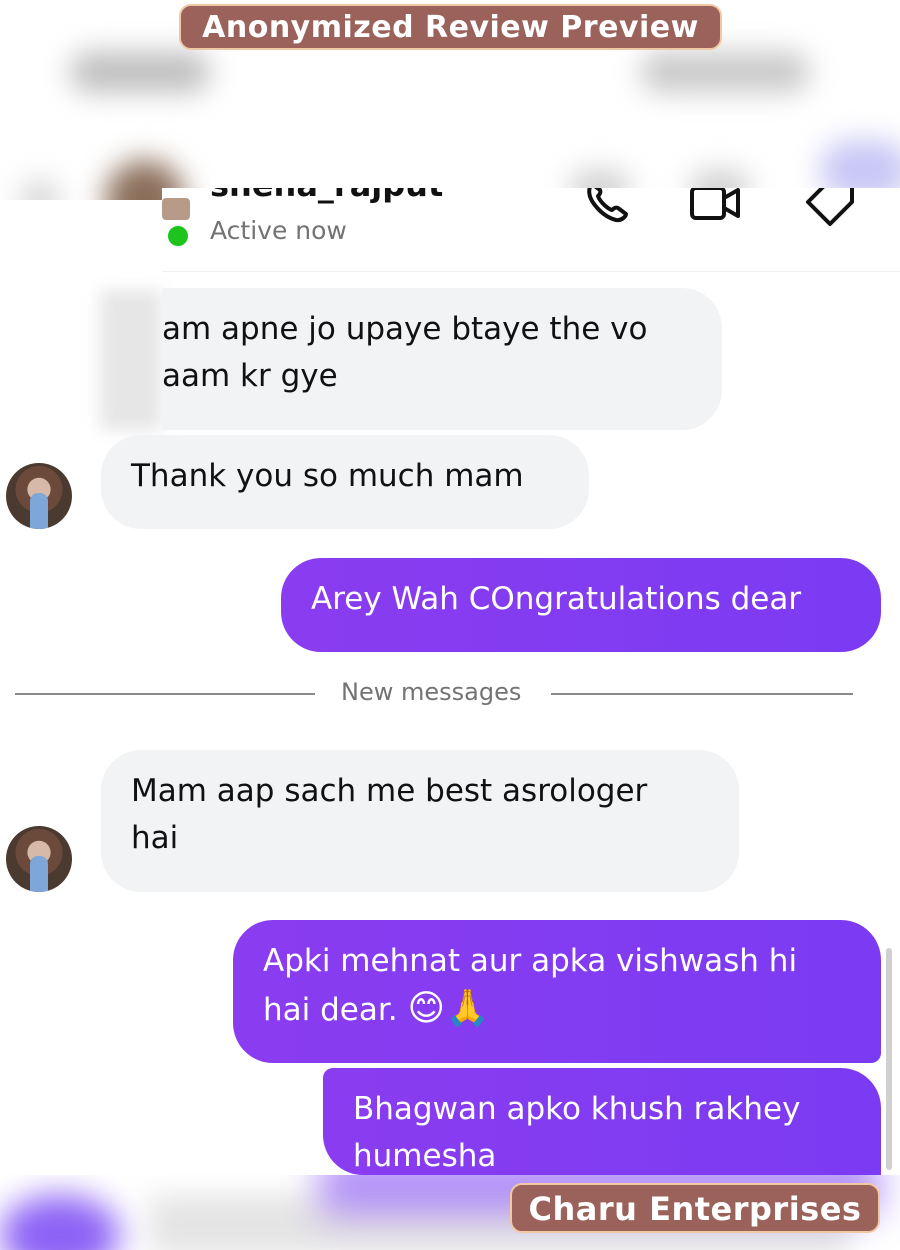 The image size is (900, 1250). I want to click on incoming-message: Thank you so much mam, so click(345, 482).